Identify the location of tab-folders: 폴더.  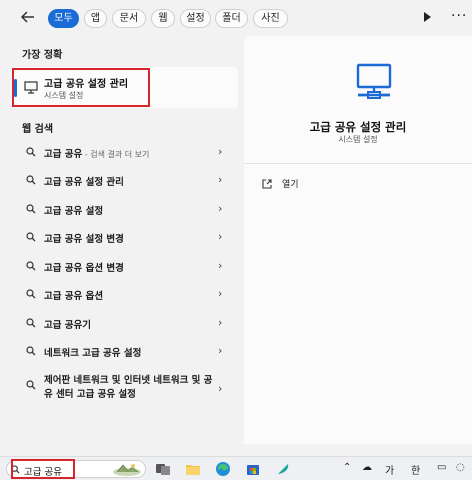
(231, 18).